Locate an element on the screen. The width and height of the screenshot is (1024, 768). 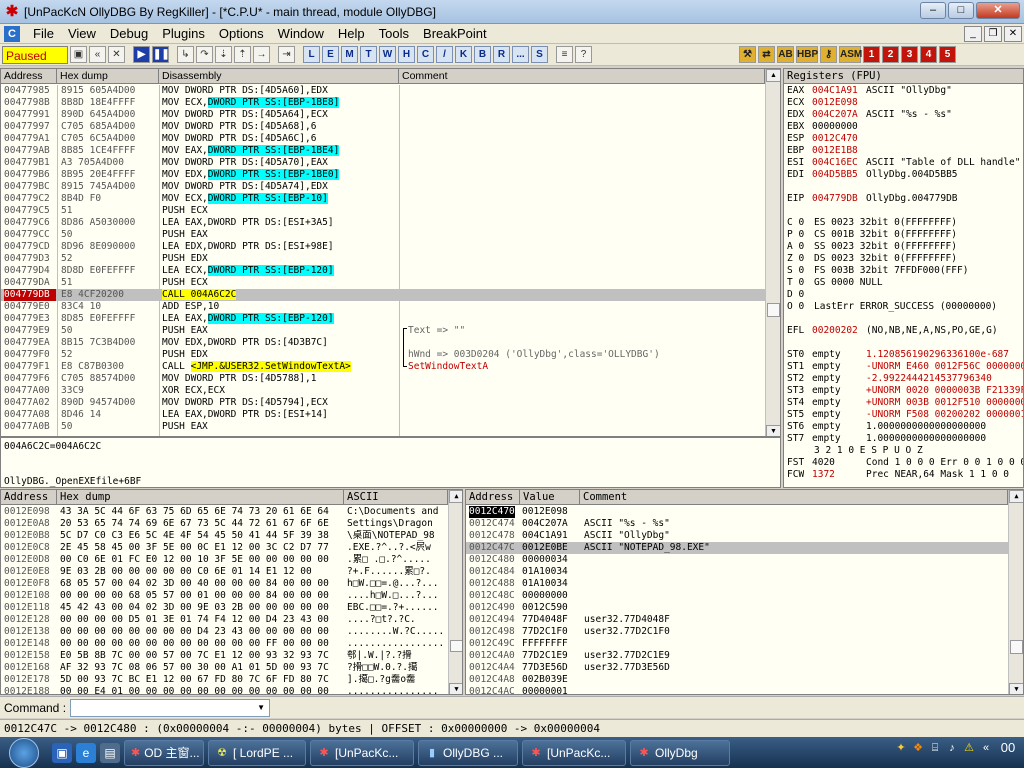
handles-window-button: H is located at coordinates (406, 54).